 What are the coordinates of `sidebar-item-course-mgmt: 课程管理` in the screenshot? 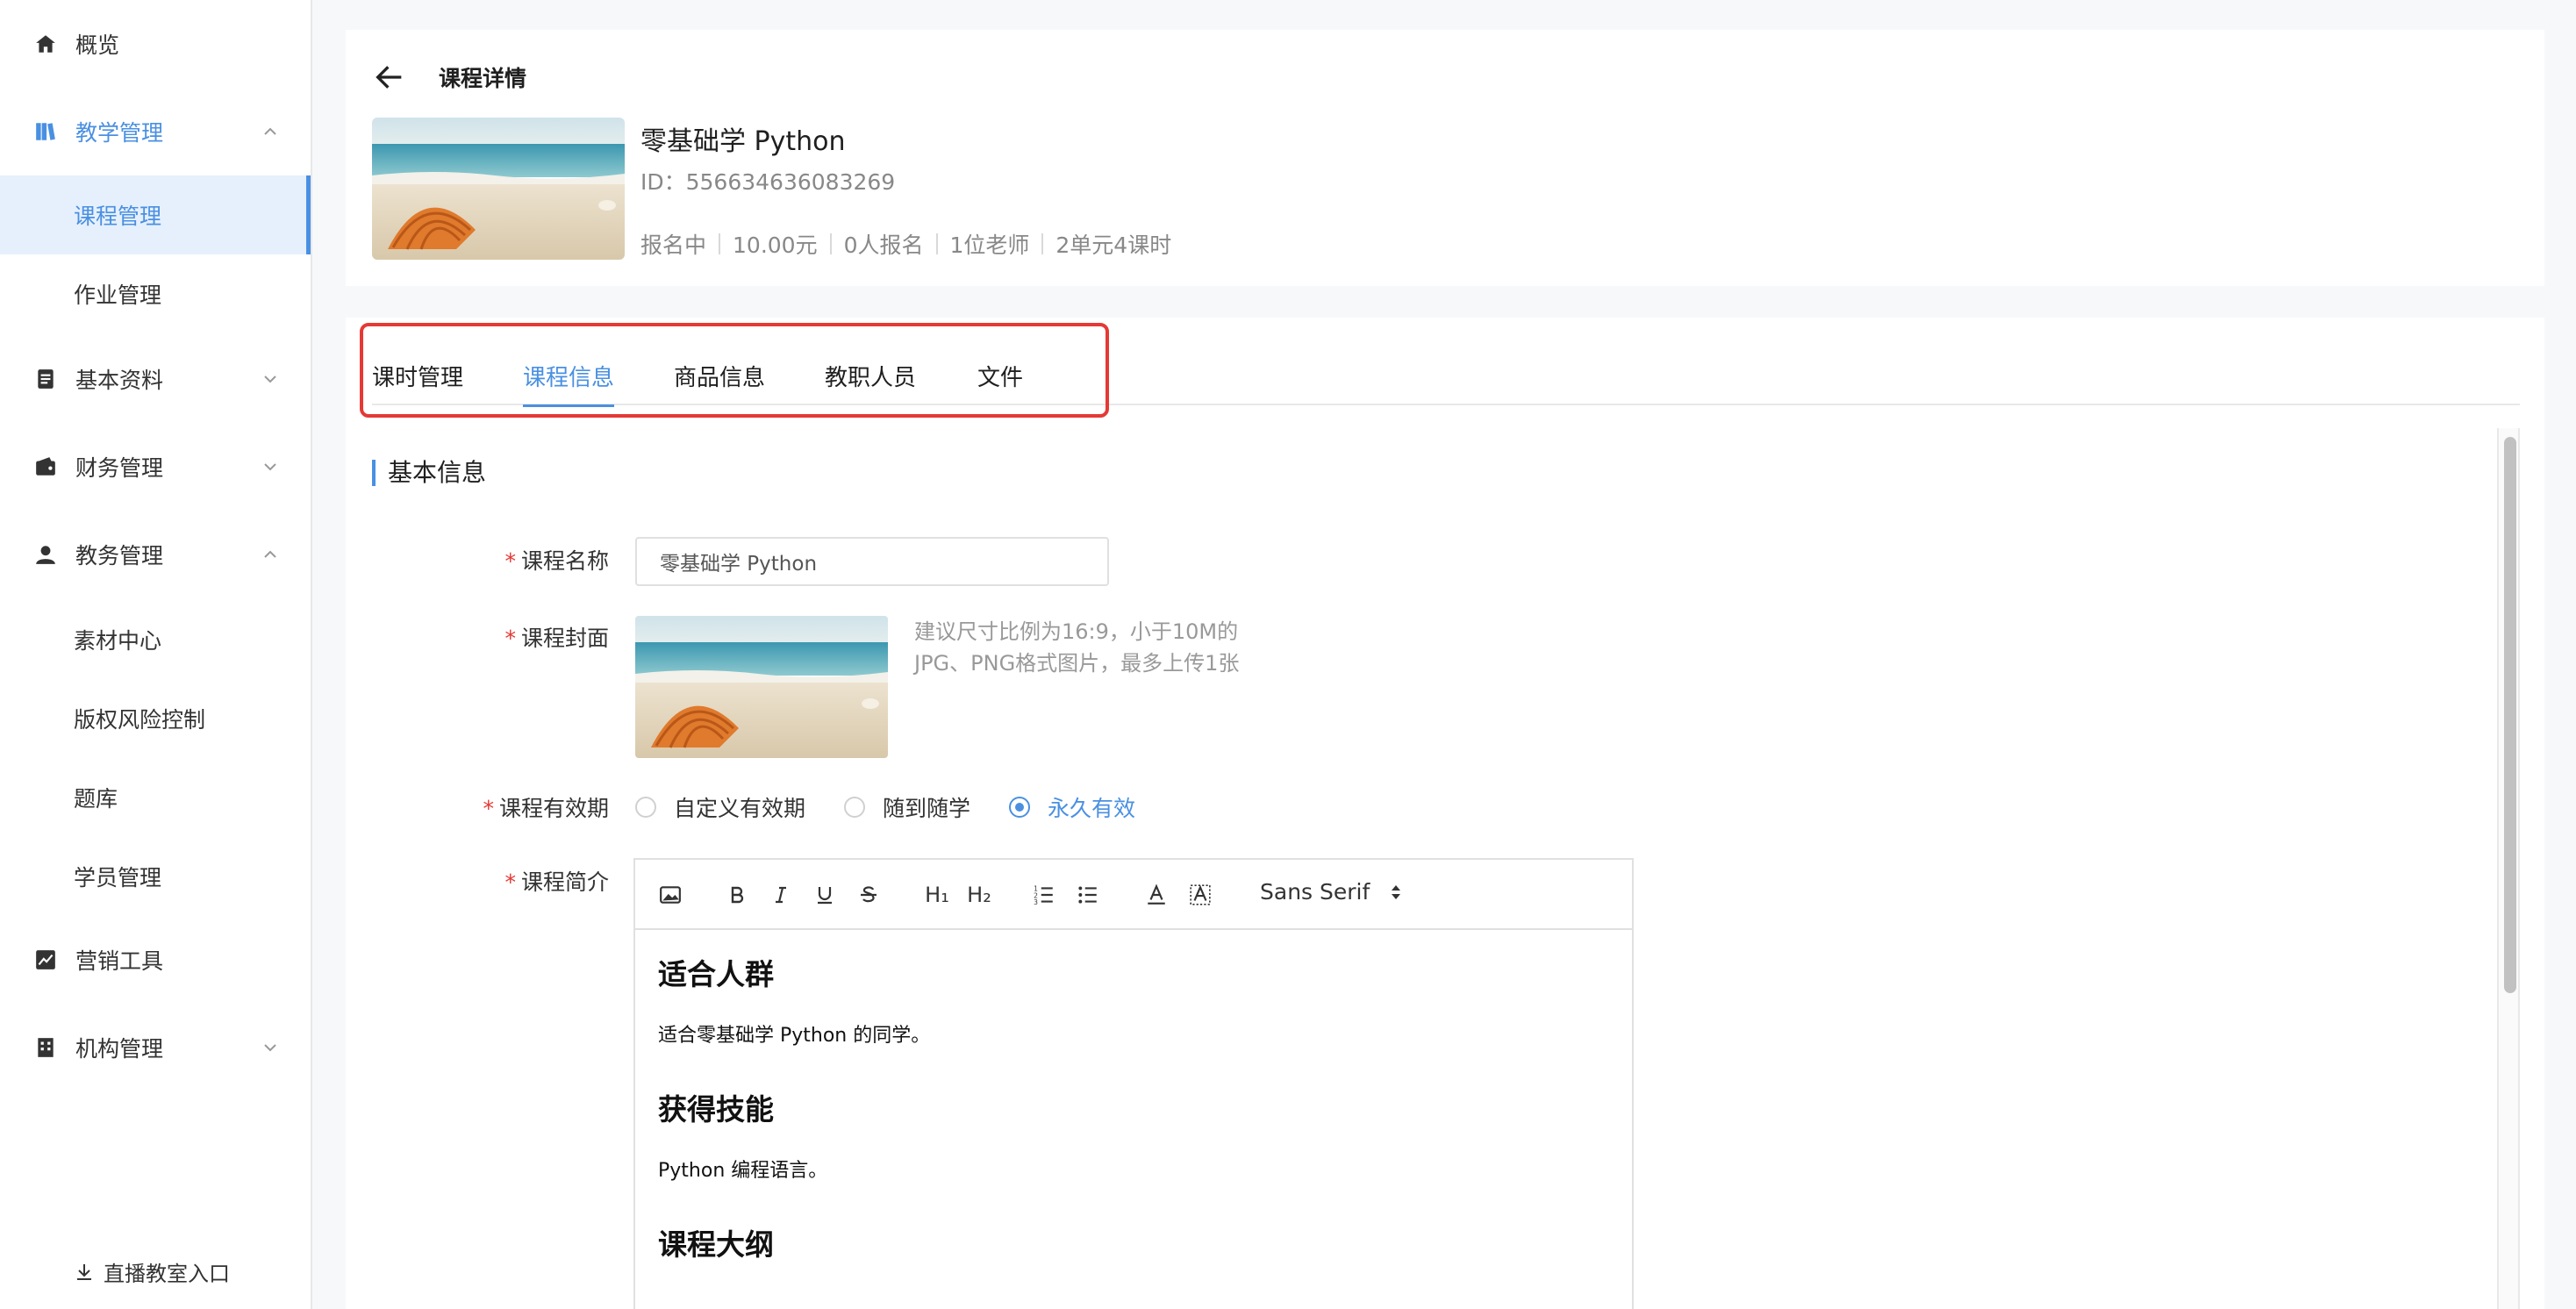 It's located at (155, 214).